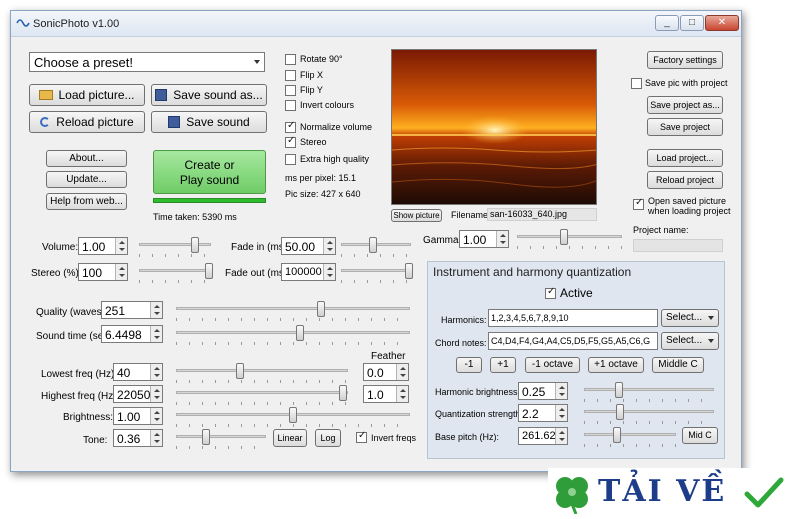  Describe the element at coordinates (328, 438) in the screenshot. I see `log-button: Log` at that location.